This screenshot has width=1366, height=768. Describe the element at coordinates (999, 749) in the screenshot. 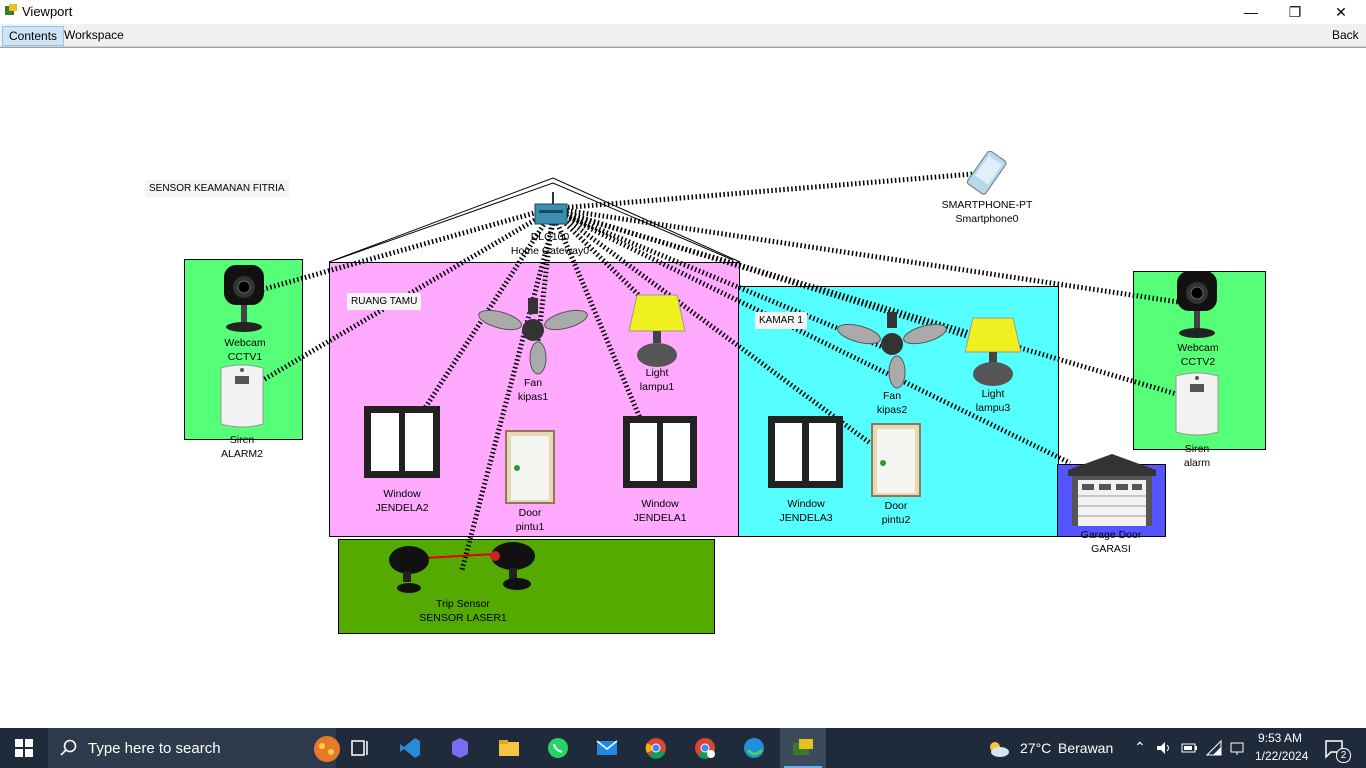

I see `weather-cloud-icon` at that location.